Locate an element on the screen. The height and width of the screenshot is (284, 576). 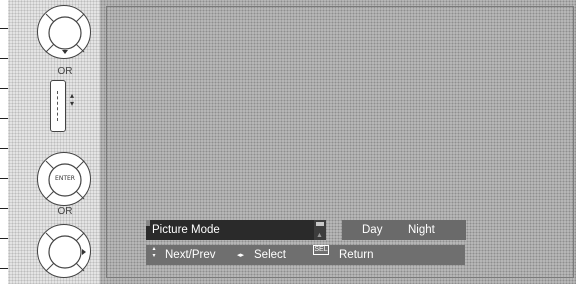
dpad-right-icon is located at coordinates (64, 251).